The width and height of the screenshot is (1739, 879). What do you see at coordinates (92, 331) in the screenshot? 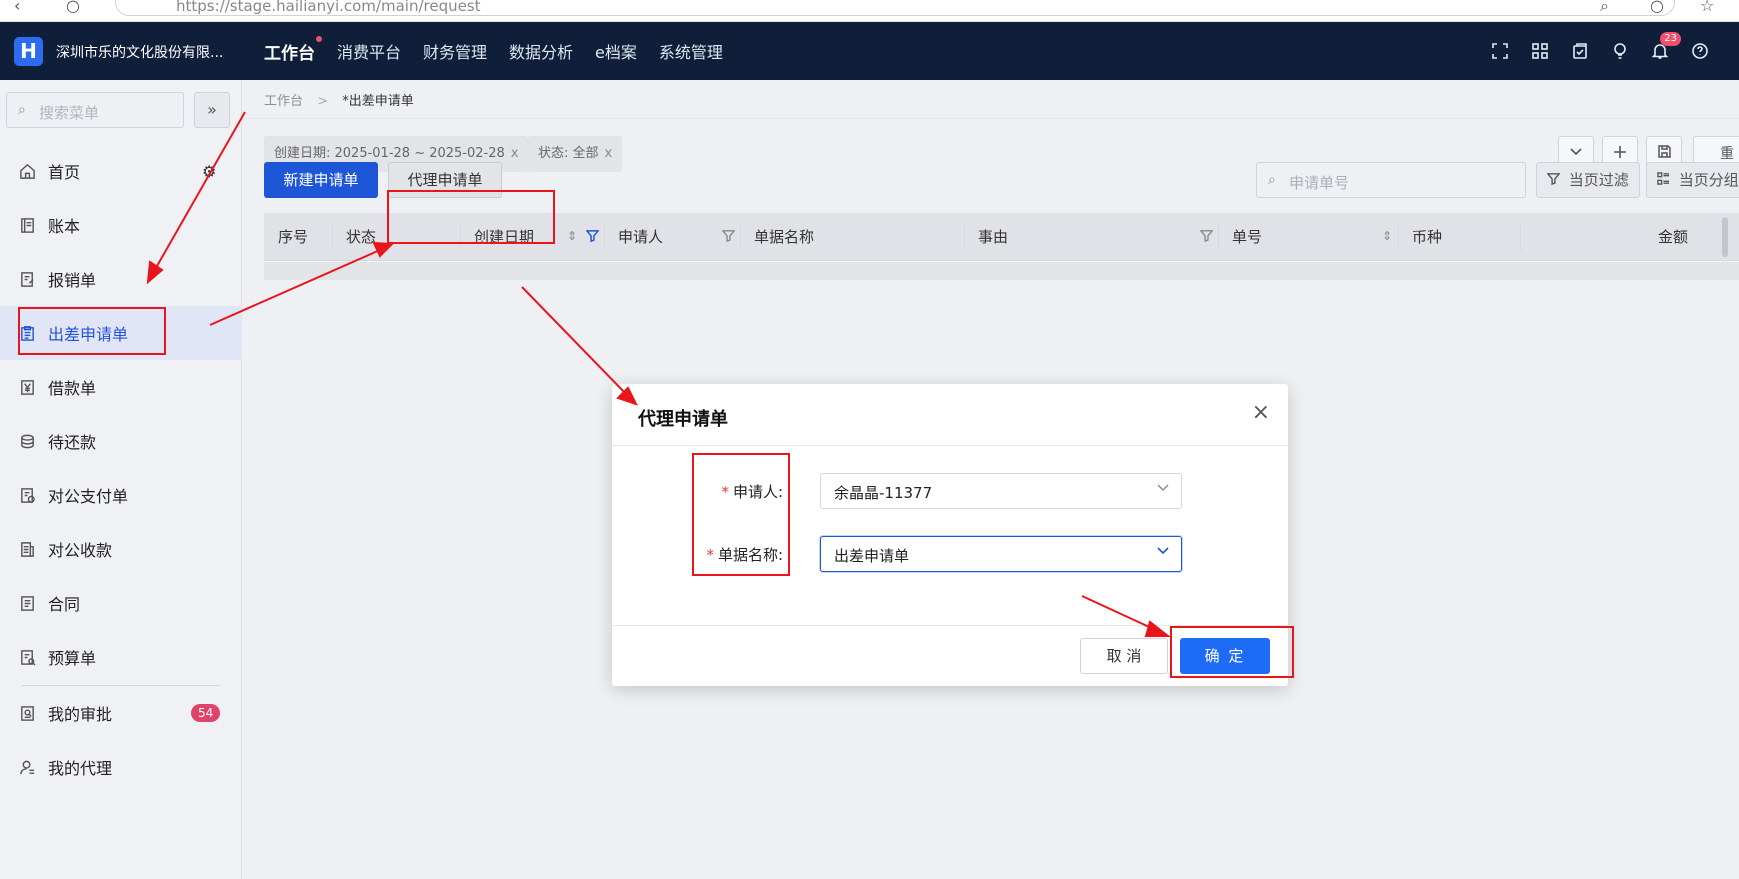
I see `annotation-box-sidebar` at bounding box center [92, 331].